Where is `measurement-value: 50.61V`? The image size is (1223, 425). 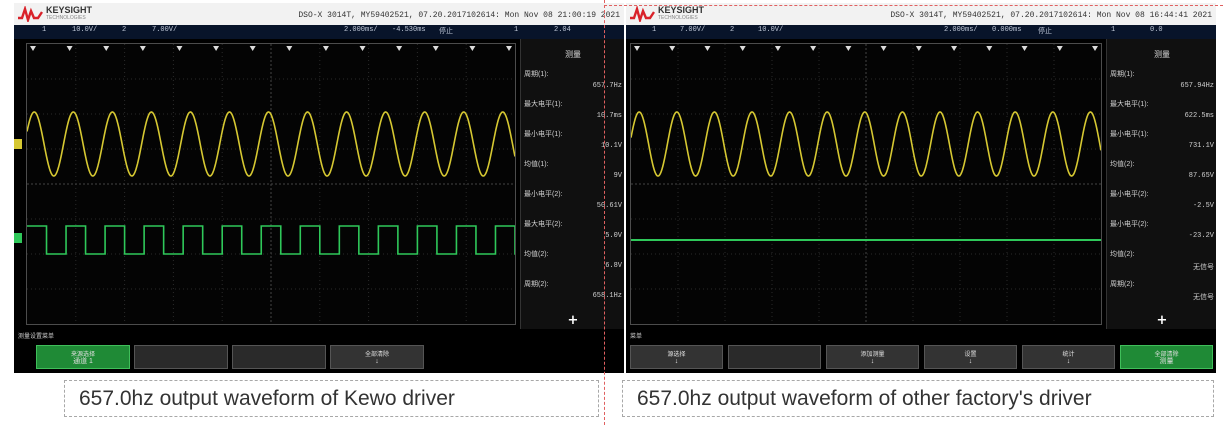 measurement-value: 50.61V is located at coordinates (609, 206).